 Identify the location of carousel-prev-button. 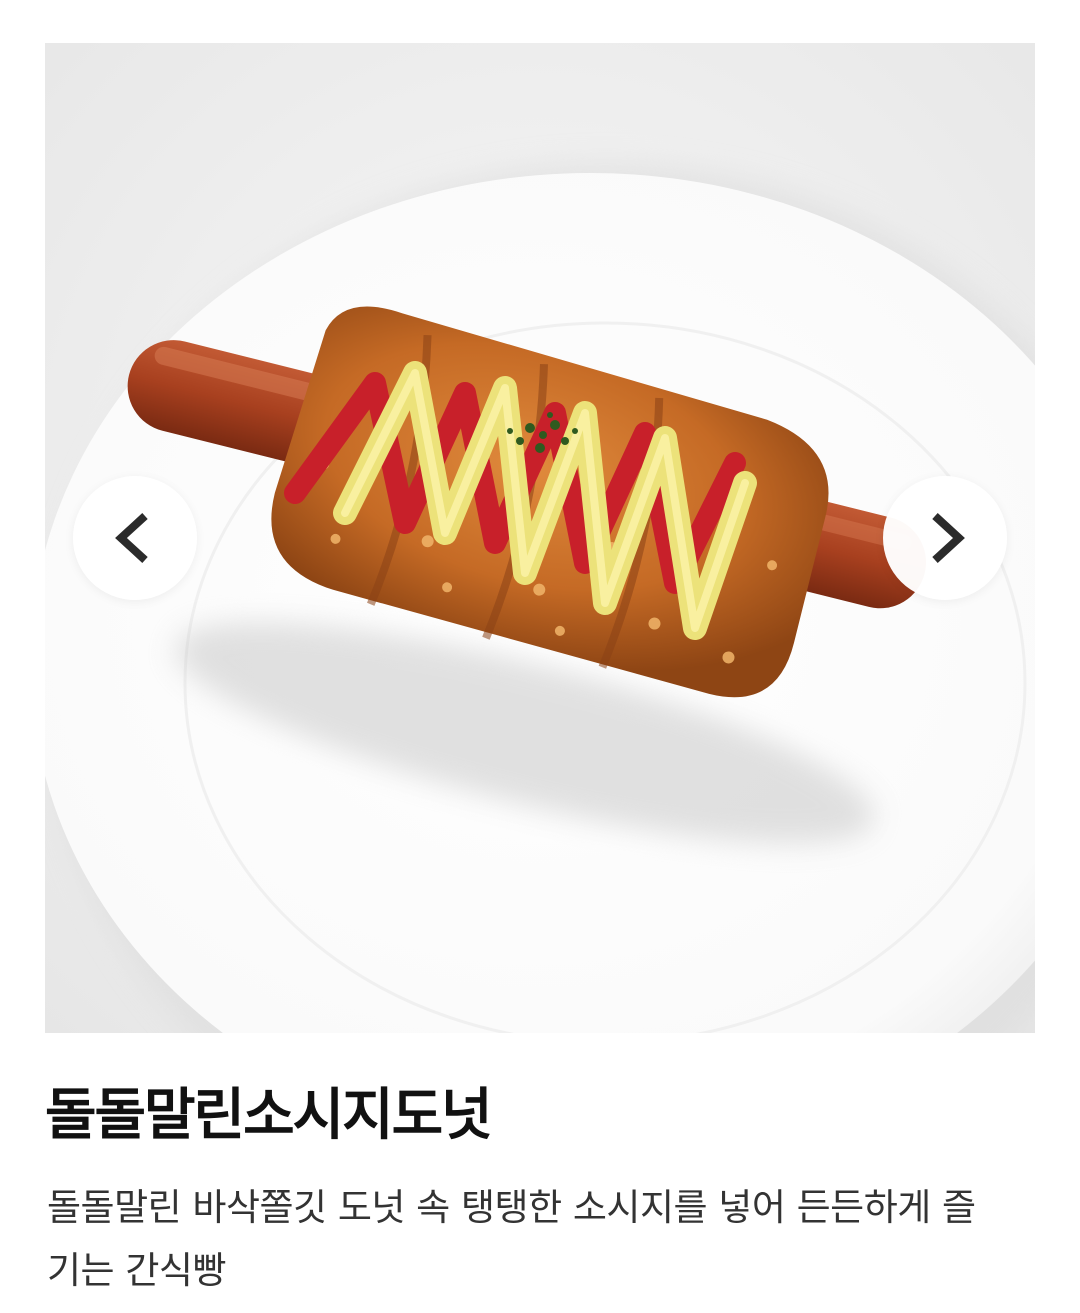
(135, 538).